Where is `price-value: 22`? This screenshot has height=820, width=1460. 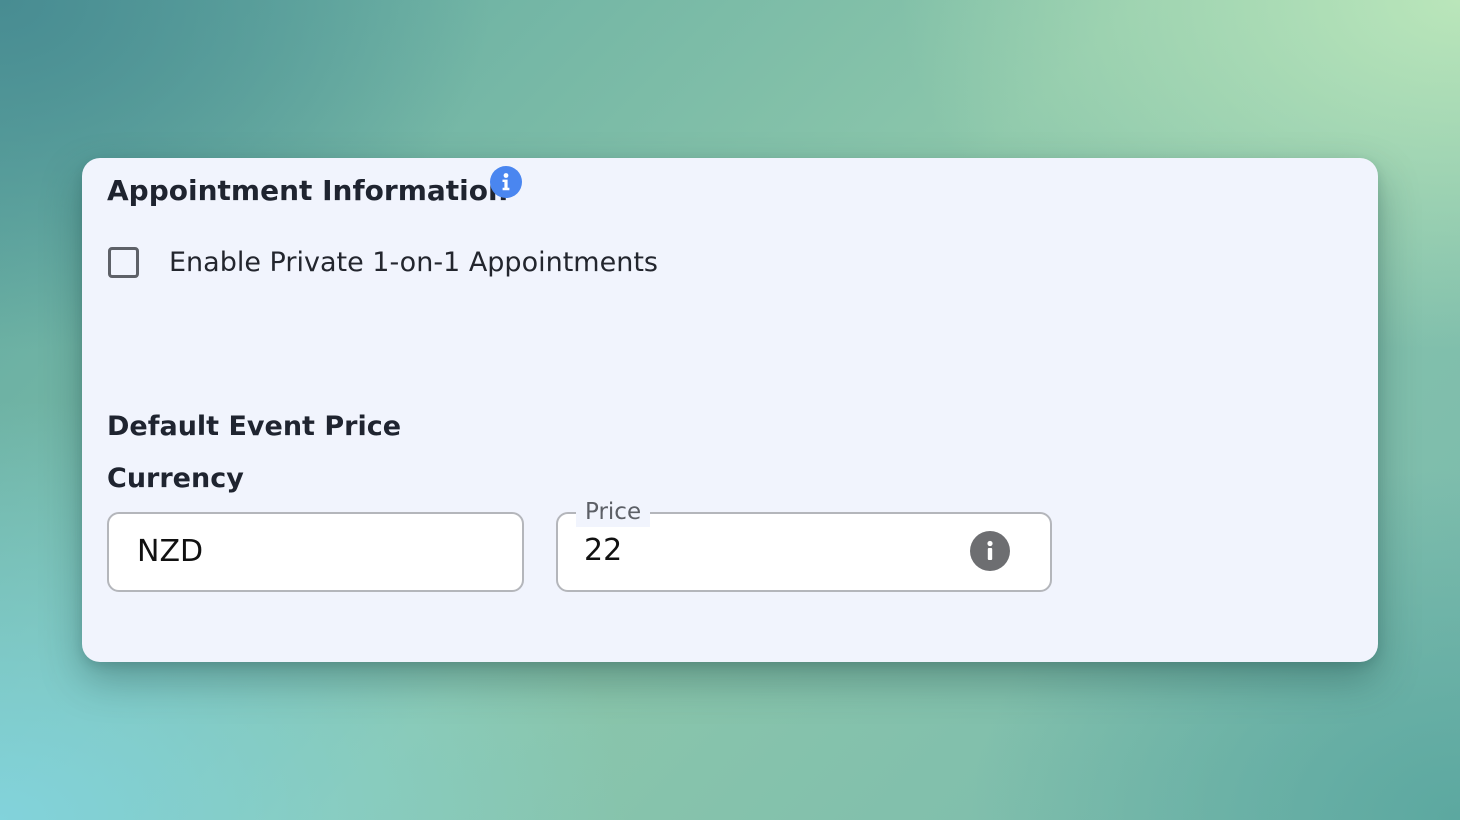 price-value: 22 is located at coordinates (603, 550).